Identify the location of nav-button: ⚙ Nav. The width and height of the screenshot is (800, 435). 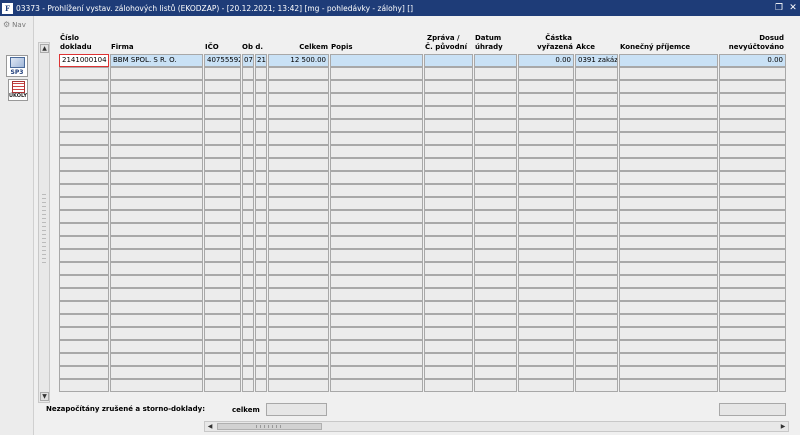
(14, 24).